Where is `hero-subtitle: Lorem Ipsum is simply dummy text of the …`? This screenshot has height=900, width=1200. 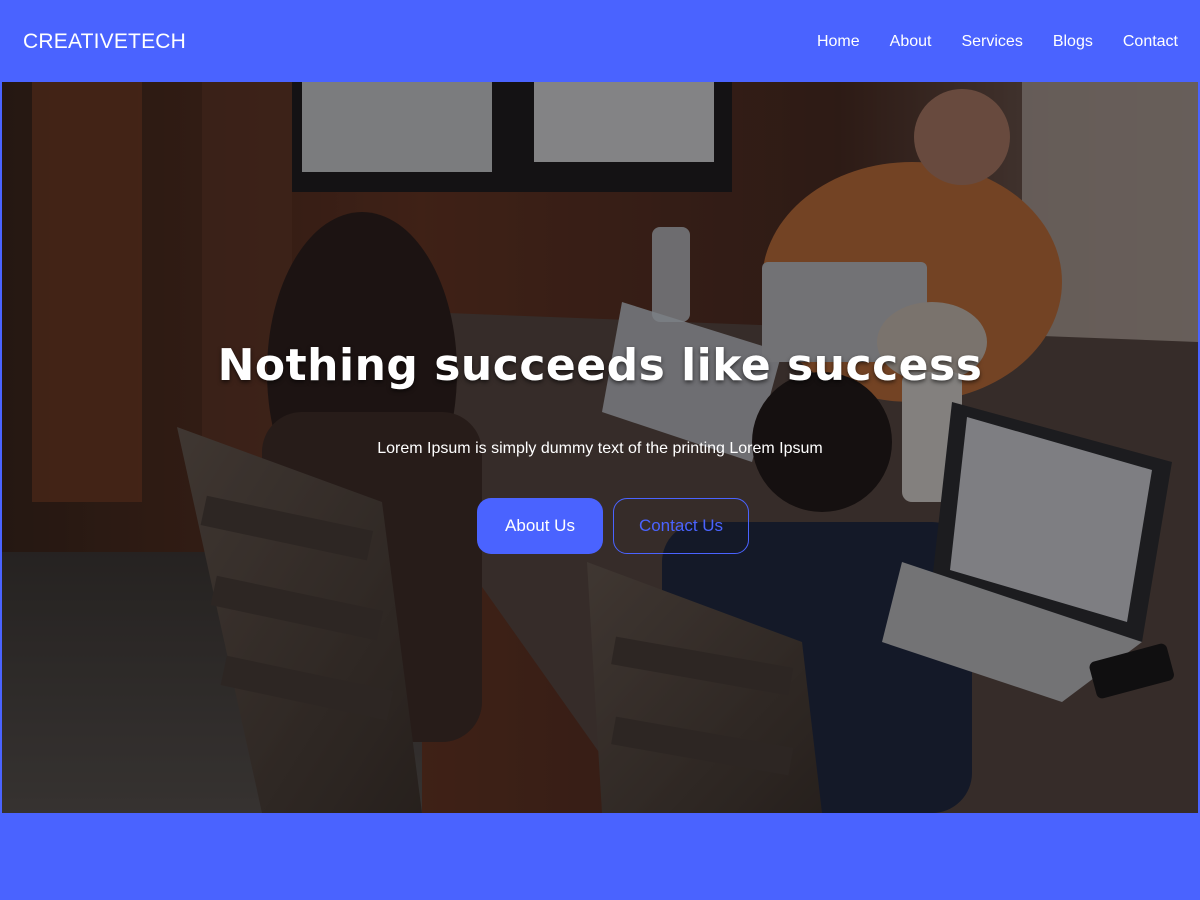
hero-subtitle: Lorem Ipsum is simply dummy text of the … is located at coordinates (600, 448).